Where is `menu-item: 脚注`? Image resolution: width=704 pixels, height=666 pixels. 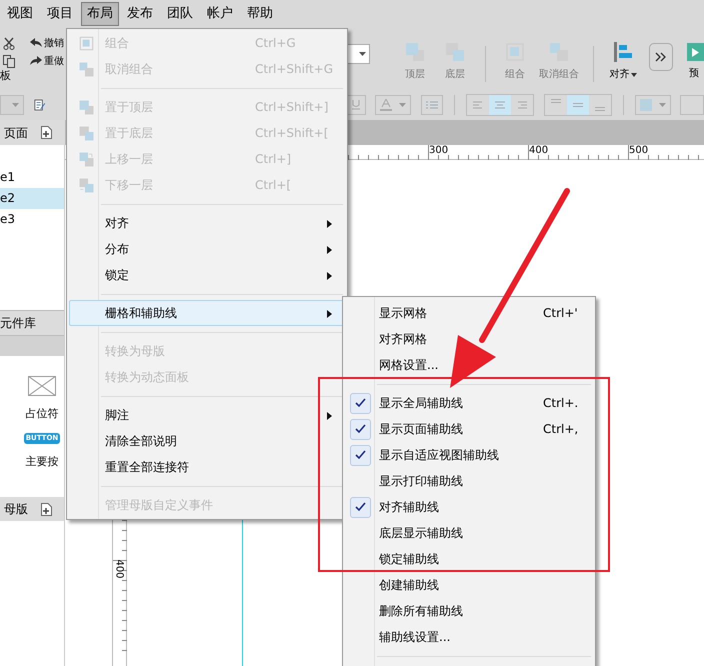
menu-item: 脚注 is located at coordinates (207, 415).